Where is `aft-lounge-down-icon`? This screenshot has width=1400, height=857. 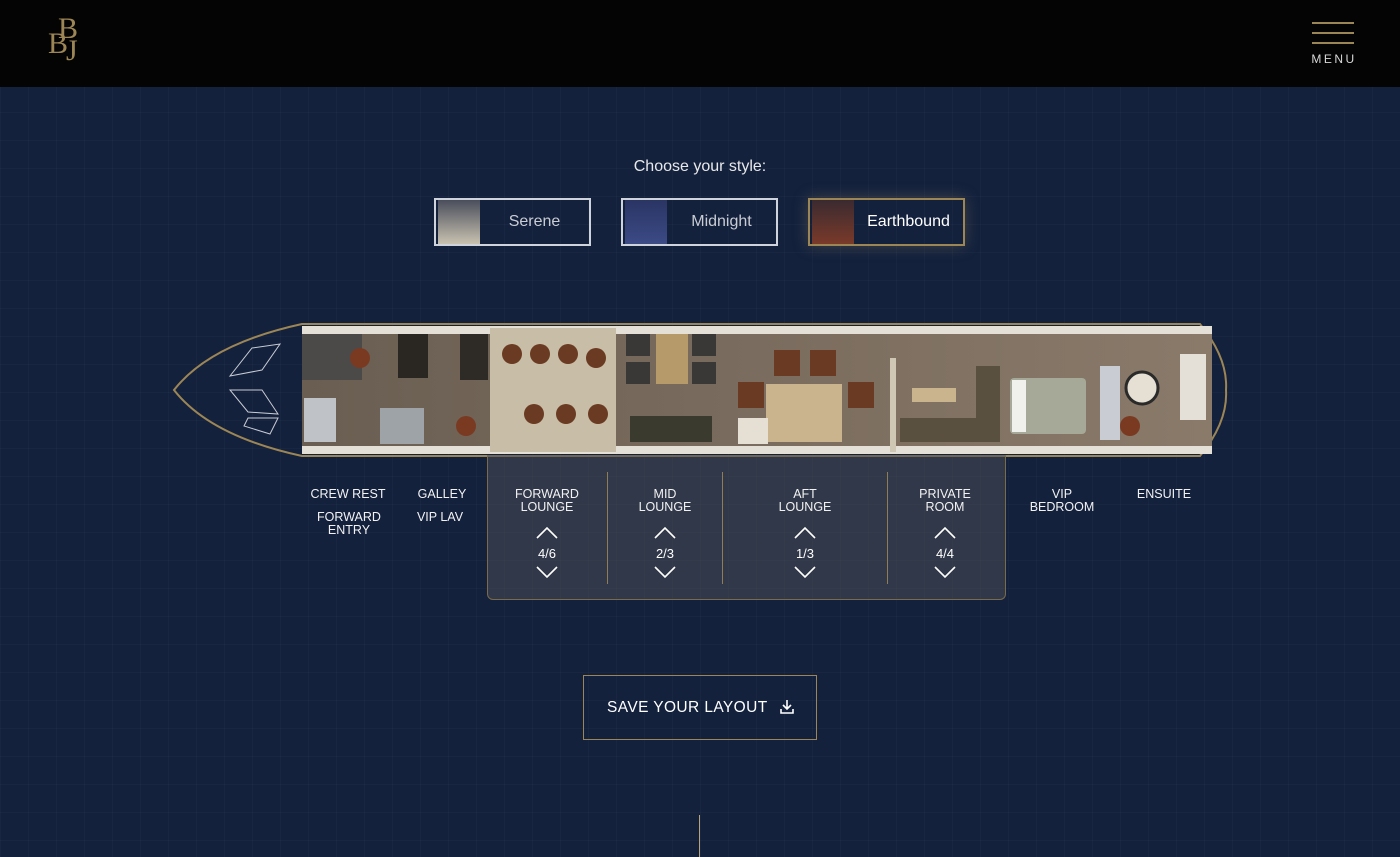 aft-lounge-down-icon is located at coordinates (805, 572).